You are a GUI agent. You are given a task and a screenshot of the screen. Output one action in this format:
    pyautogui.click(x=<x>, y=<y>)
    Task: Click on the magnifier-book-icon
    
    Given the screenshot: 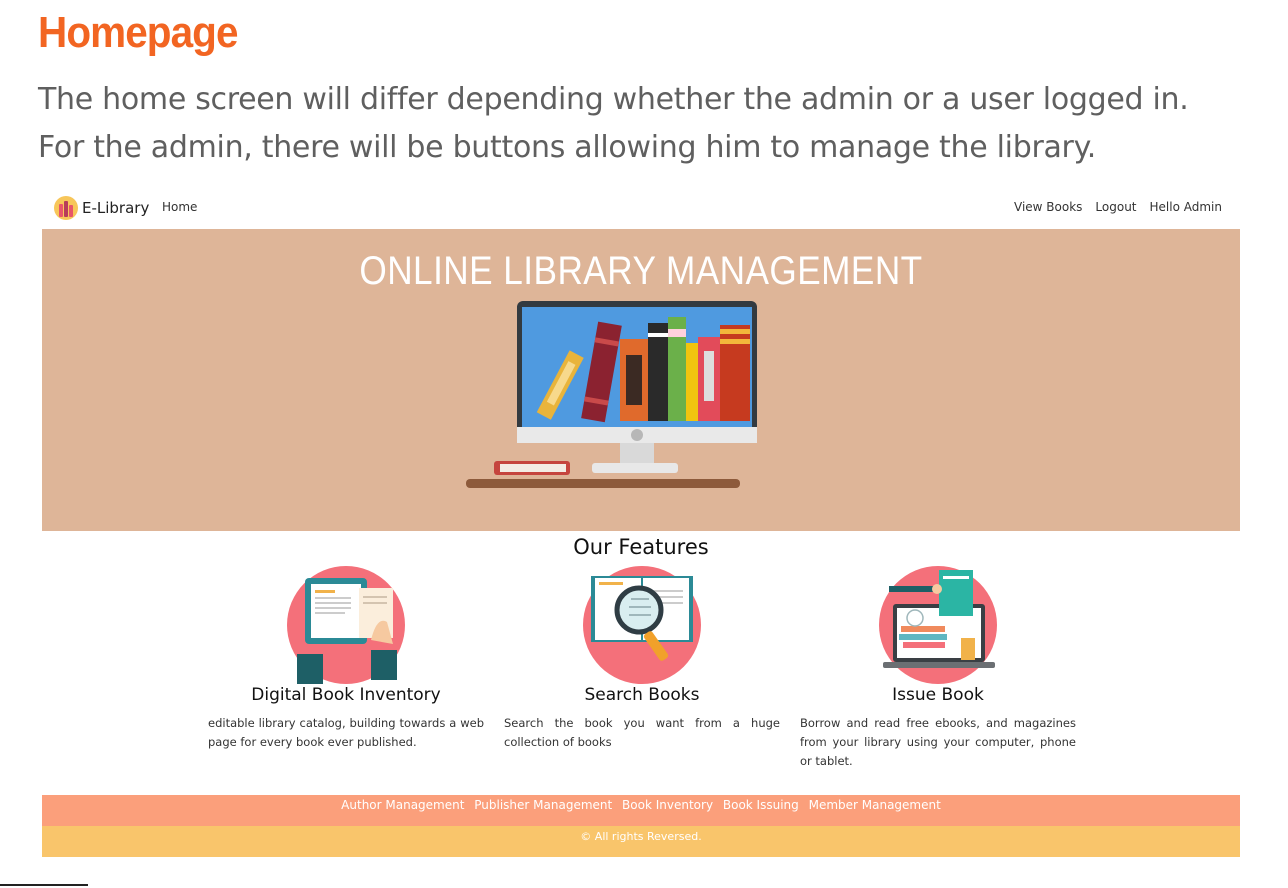 What is the action you would take?
    pyautogui.click(x=642, y=625)
    